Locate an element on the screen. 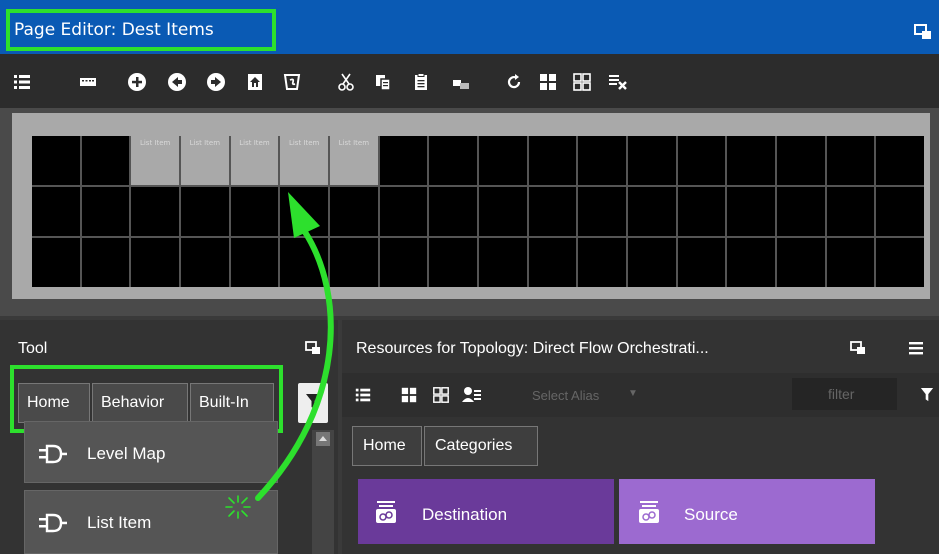 This screenshot has width=939, height=554. script-icon is located at coordinates (292, 82).